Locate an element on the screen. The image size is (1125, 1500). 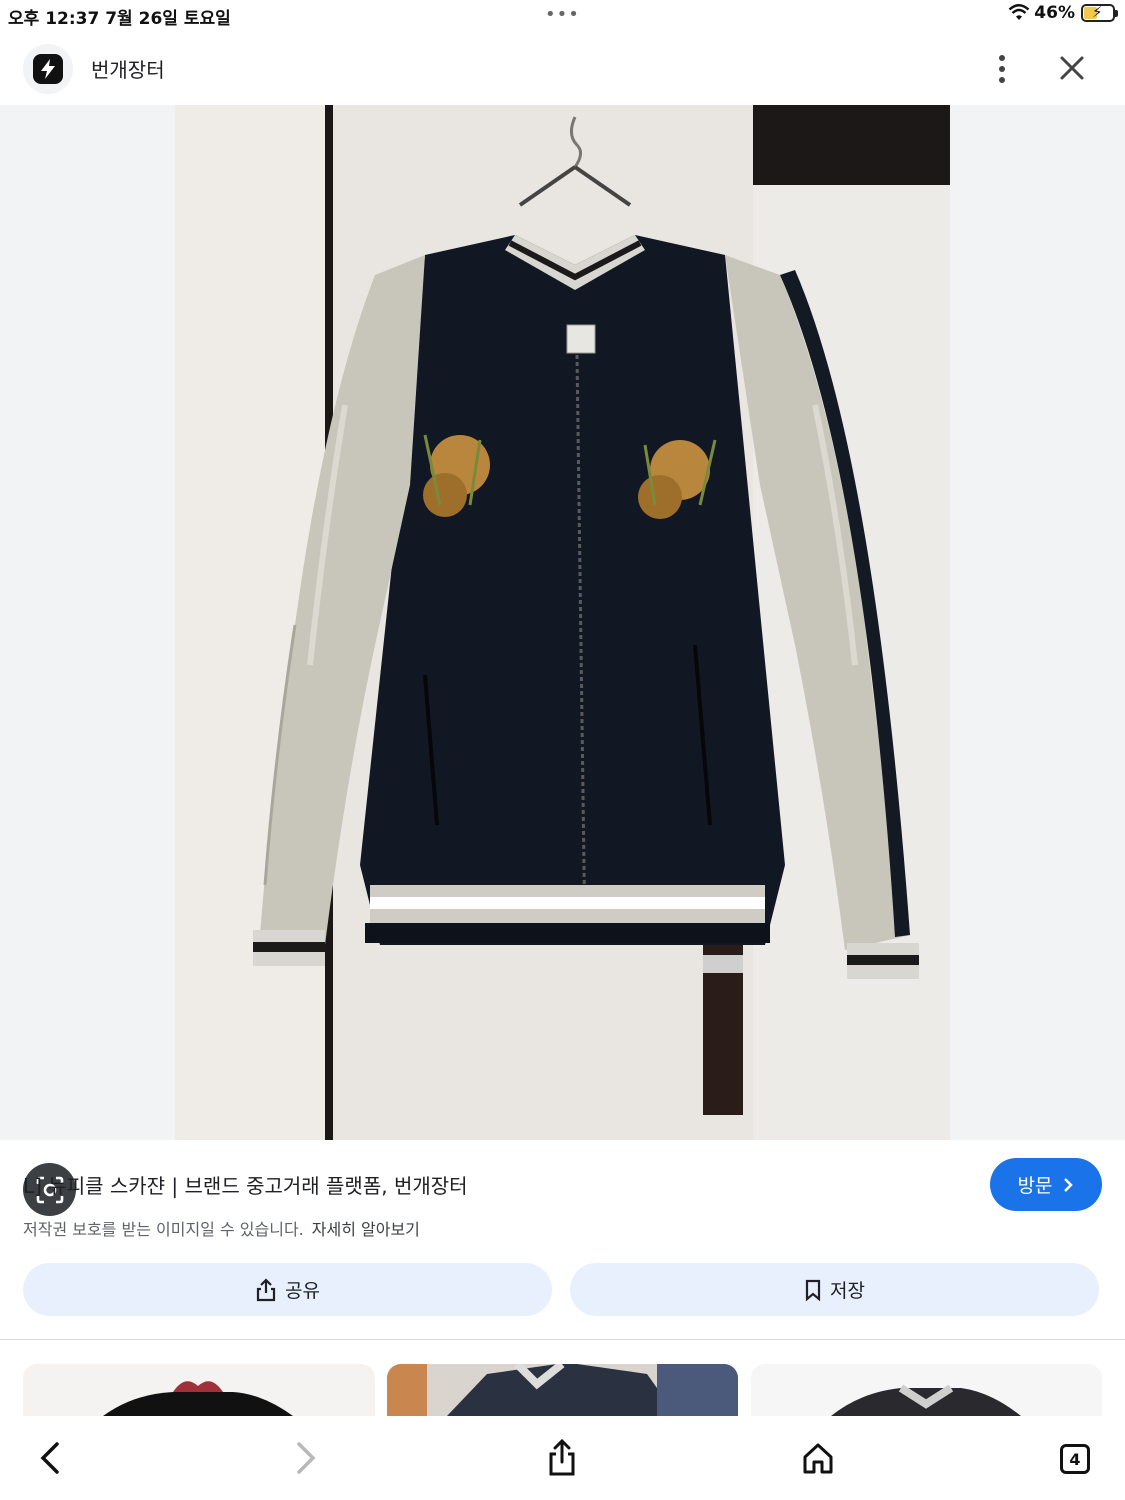
multitask-dots: ••• is located at coordinates (562, 14).